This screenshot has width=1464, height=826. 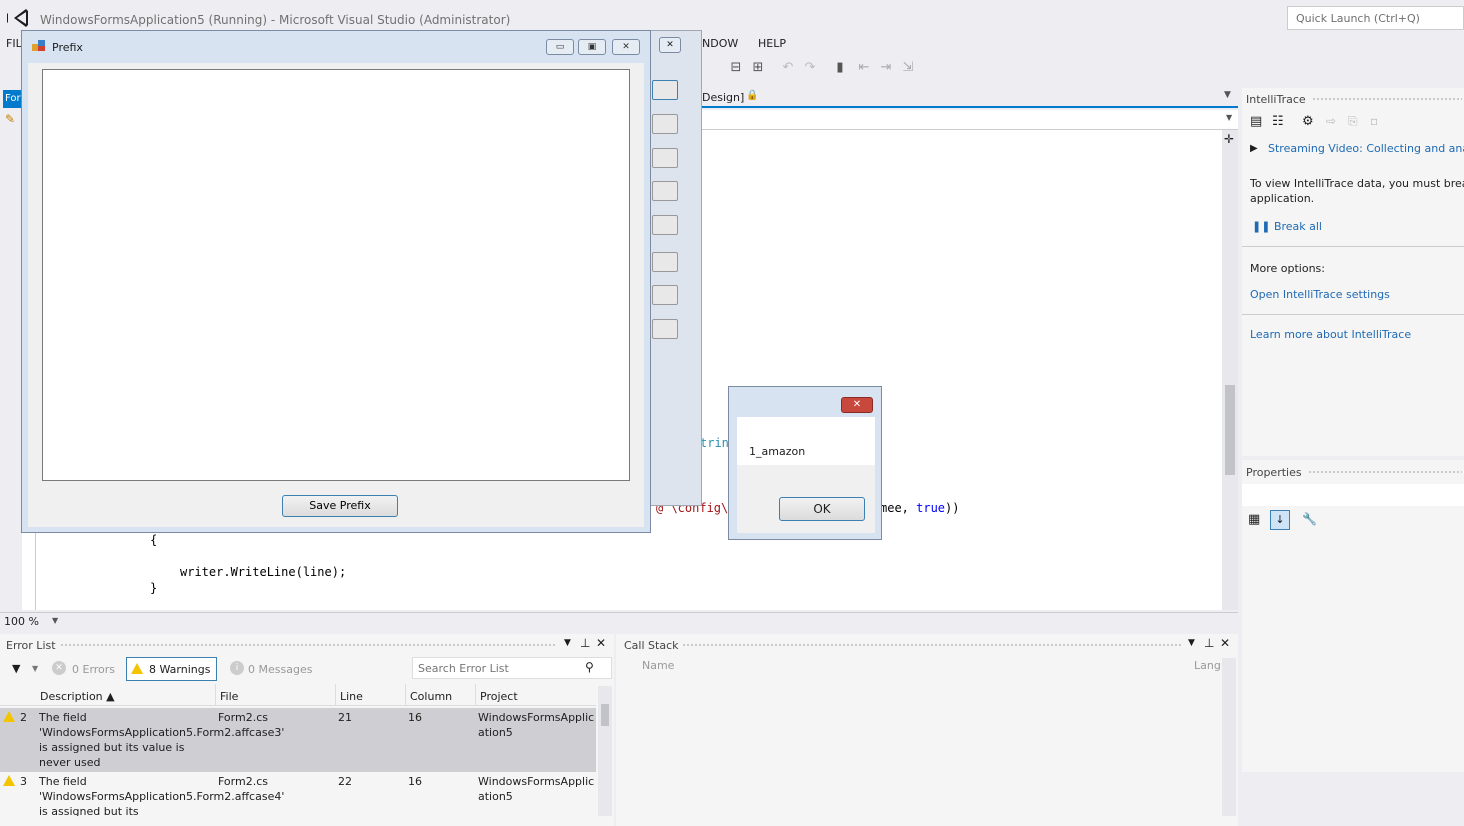 What do you see at coordinates (886, 68) in the screenshot?
I see `next-bookmark-icon: ⇥` at bounding box center [886, 68].